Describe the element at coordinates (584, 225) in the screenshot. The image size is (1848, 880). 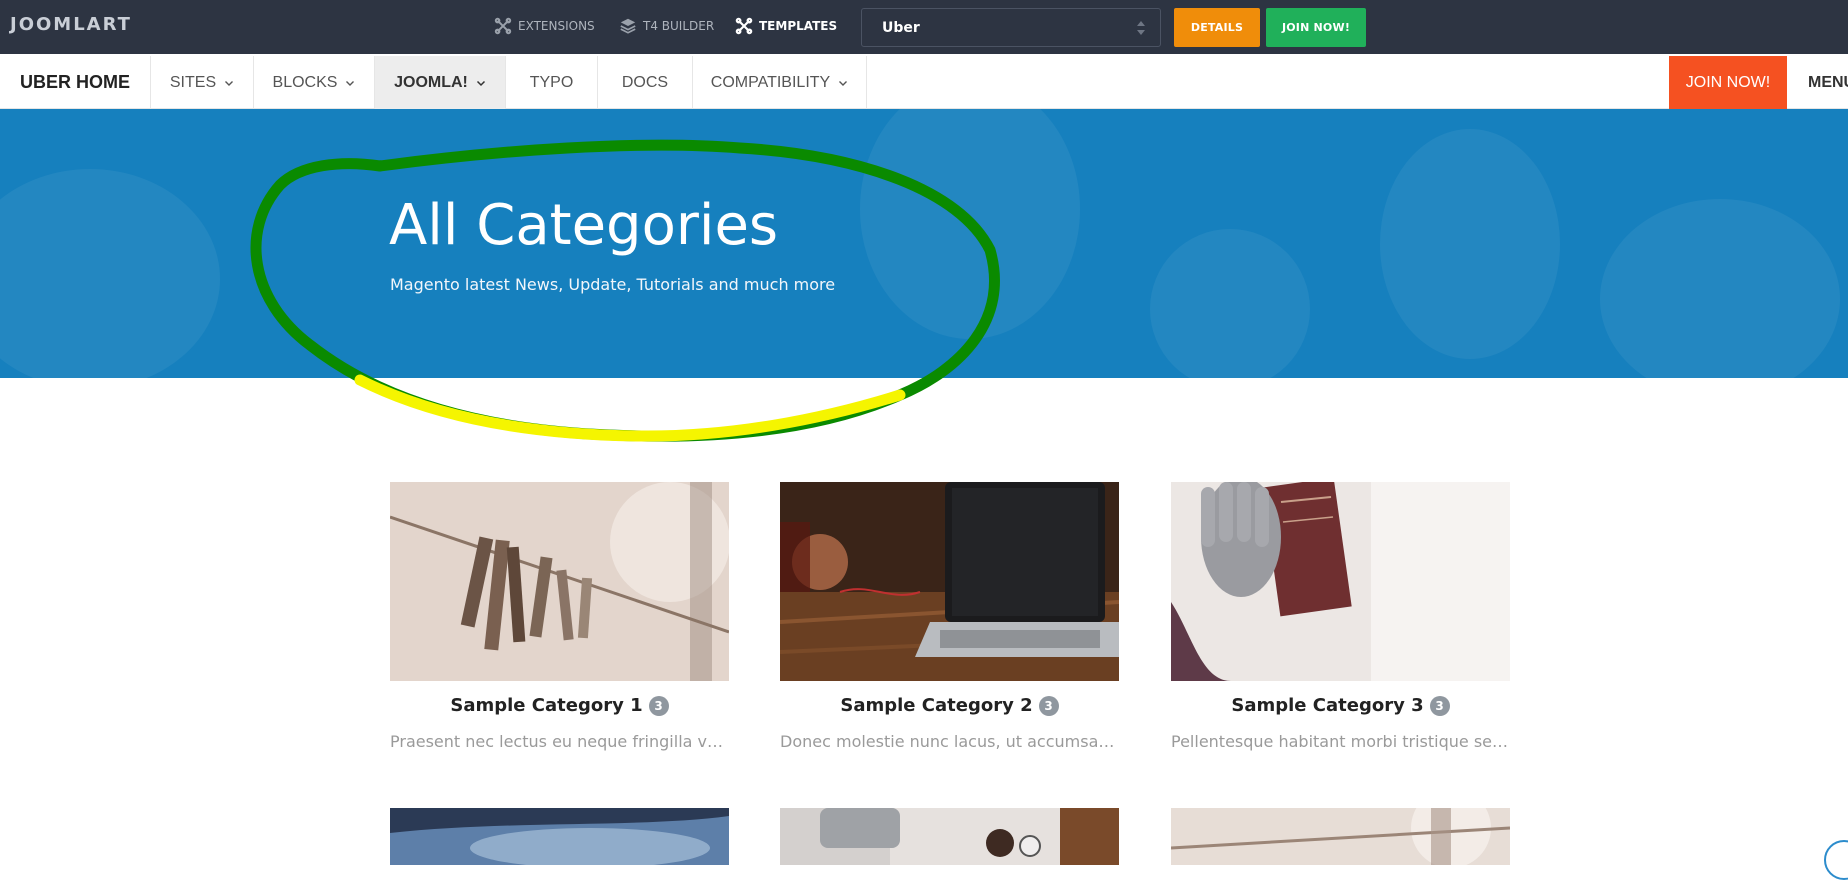
I see `page-title: All Categories` at that location.